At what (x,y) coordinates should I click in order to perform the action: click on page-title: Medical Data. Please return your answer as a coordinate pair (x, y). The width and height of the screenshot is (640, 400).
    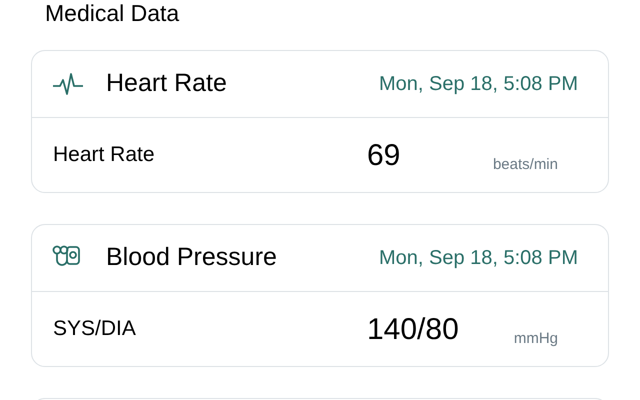
    Looking at the image, I should click on (112, 13).